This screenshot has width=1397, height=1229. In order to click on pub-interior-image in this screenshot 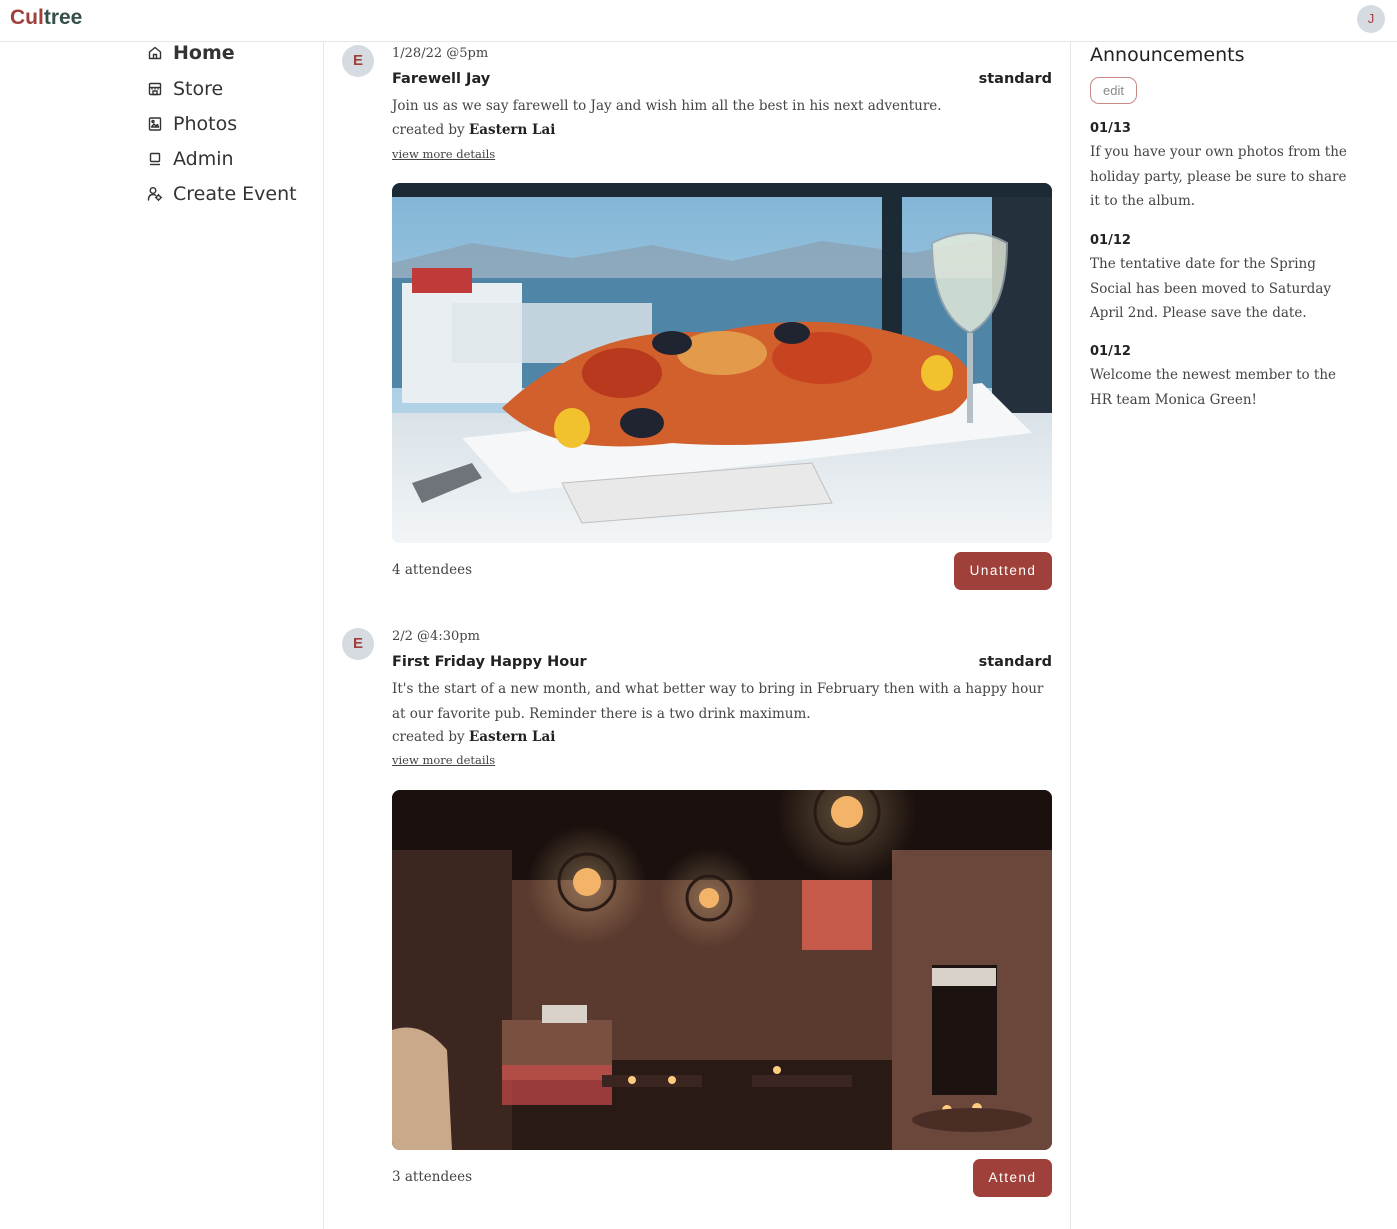, I will do `click(722, 970)`.